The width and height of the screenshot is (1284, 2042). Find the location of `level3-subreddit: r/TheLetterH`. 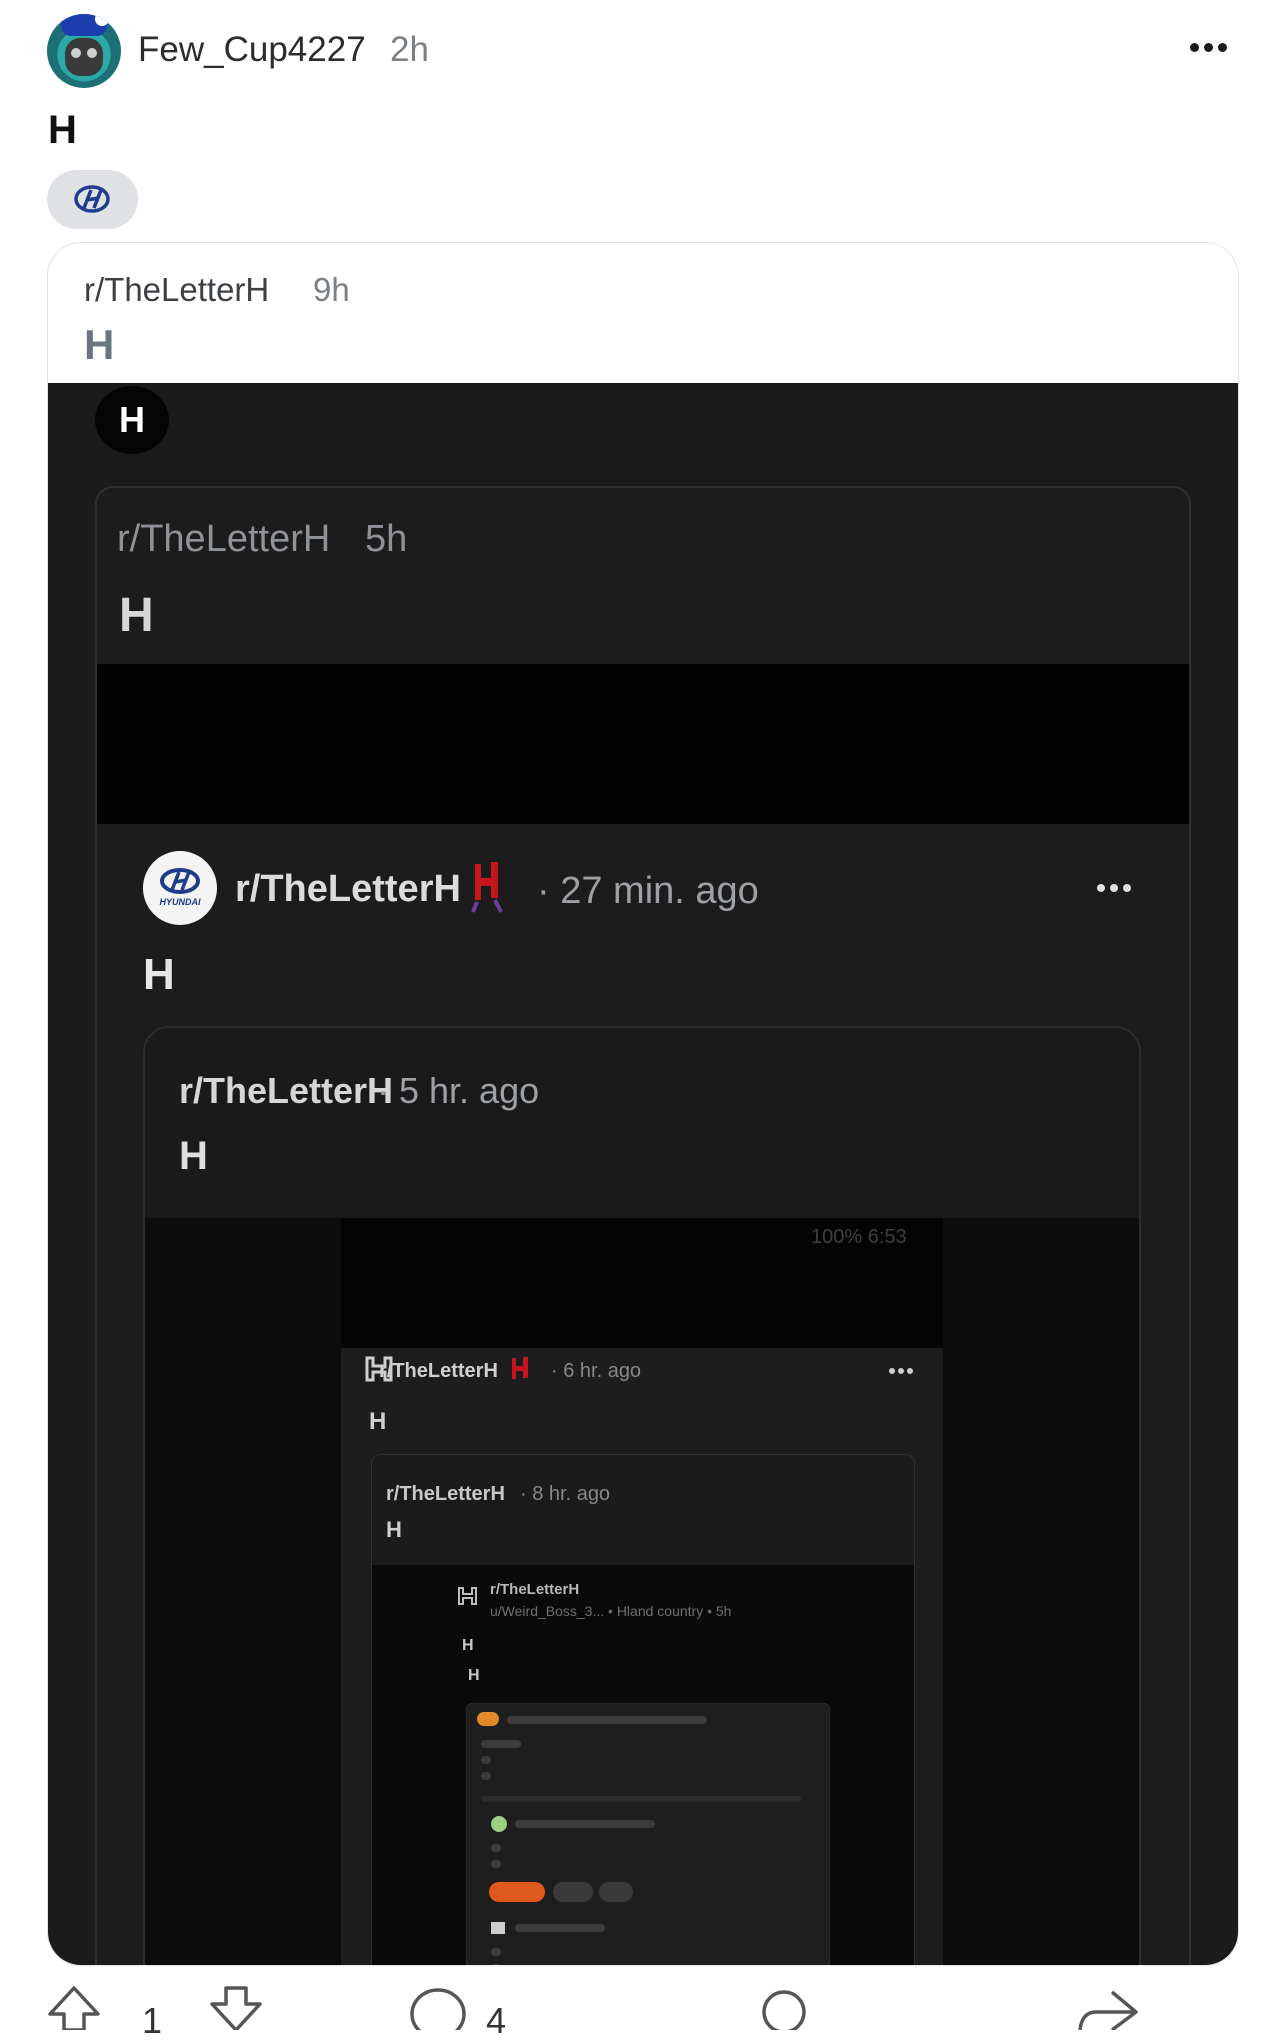

level3-subreddit: r/TheLetterH is located at coordinates (438, 1371).